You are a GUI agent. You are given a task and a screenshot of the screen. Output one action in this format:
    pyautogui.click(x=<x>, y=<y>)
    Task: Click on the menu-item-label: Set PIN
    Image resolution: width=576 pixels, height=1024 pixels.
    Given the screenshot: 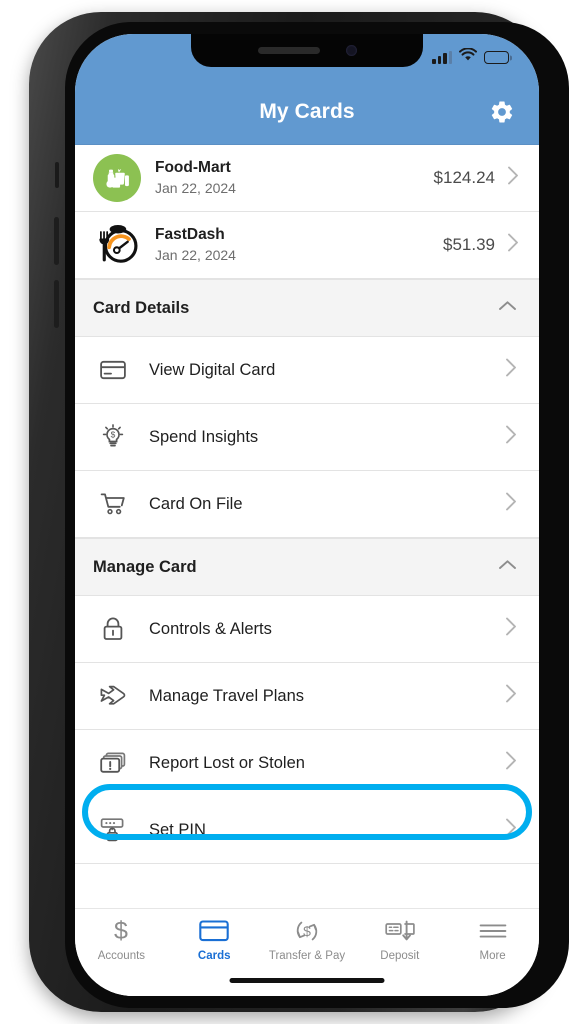 What is the action you would take?
    pyautogui.click(x=177, y=829)
    